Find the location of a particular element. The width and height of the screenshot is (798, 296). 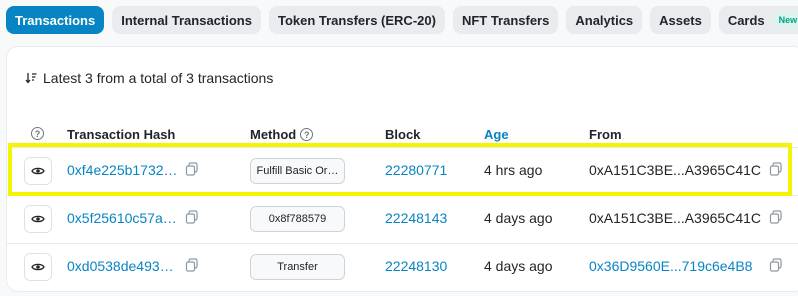

tab-label: Token Transfers (ERC-20) is located at coordinates (356, 20).